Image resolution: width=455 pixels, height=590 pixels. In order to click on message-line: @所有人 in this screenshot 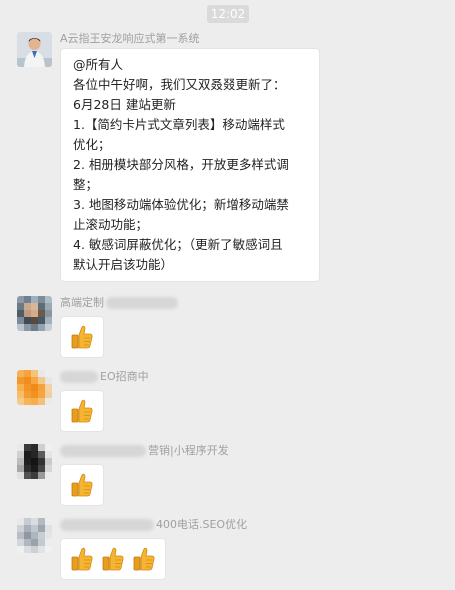, I will do `click(98, 64)`.